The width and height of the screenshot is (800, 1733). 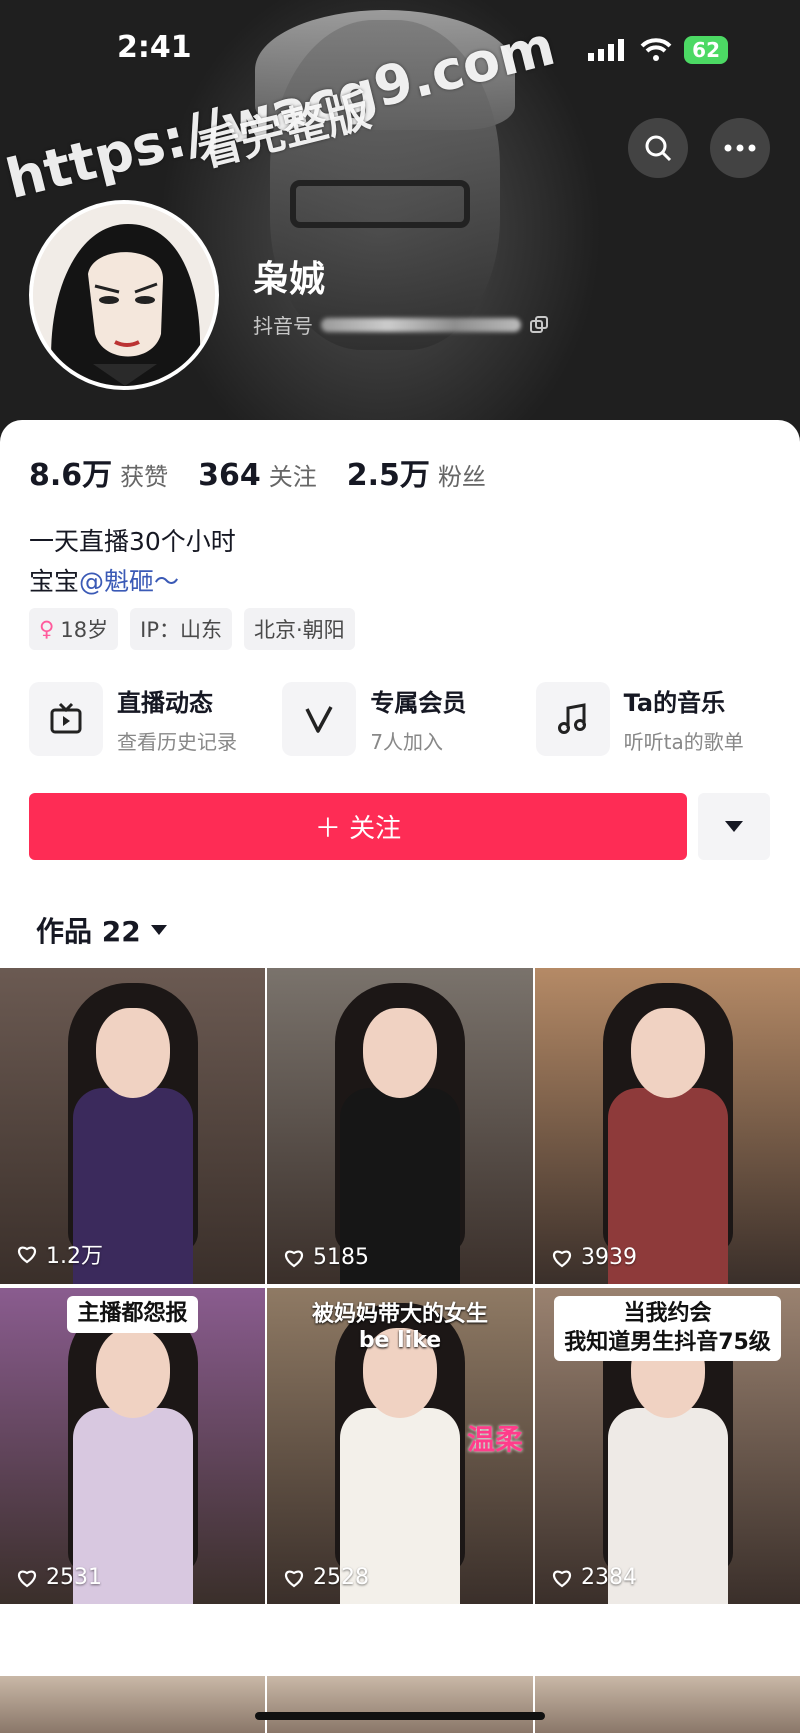 I want to click on more-dots-icon, so click(x=740, y=148).